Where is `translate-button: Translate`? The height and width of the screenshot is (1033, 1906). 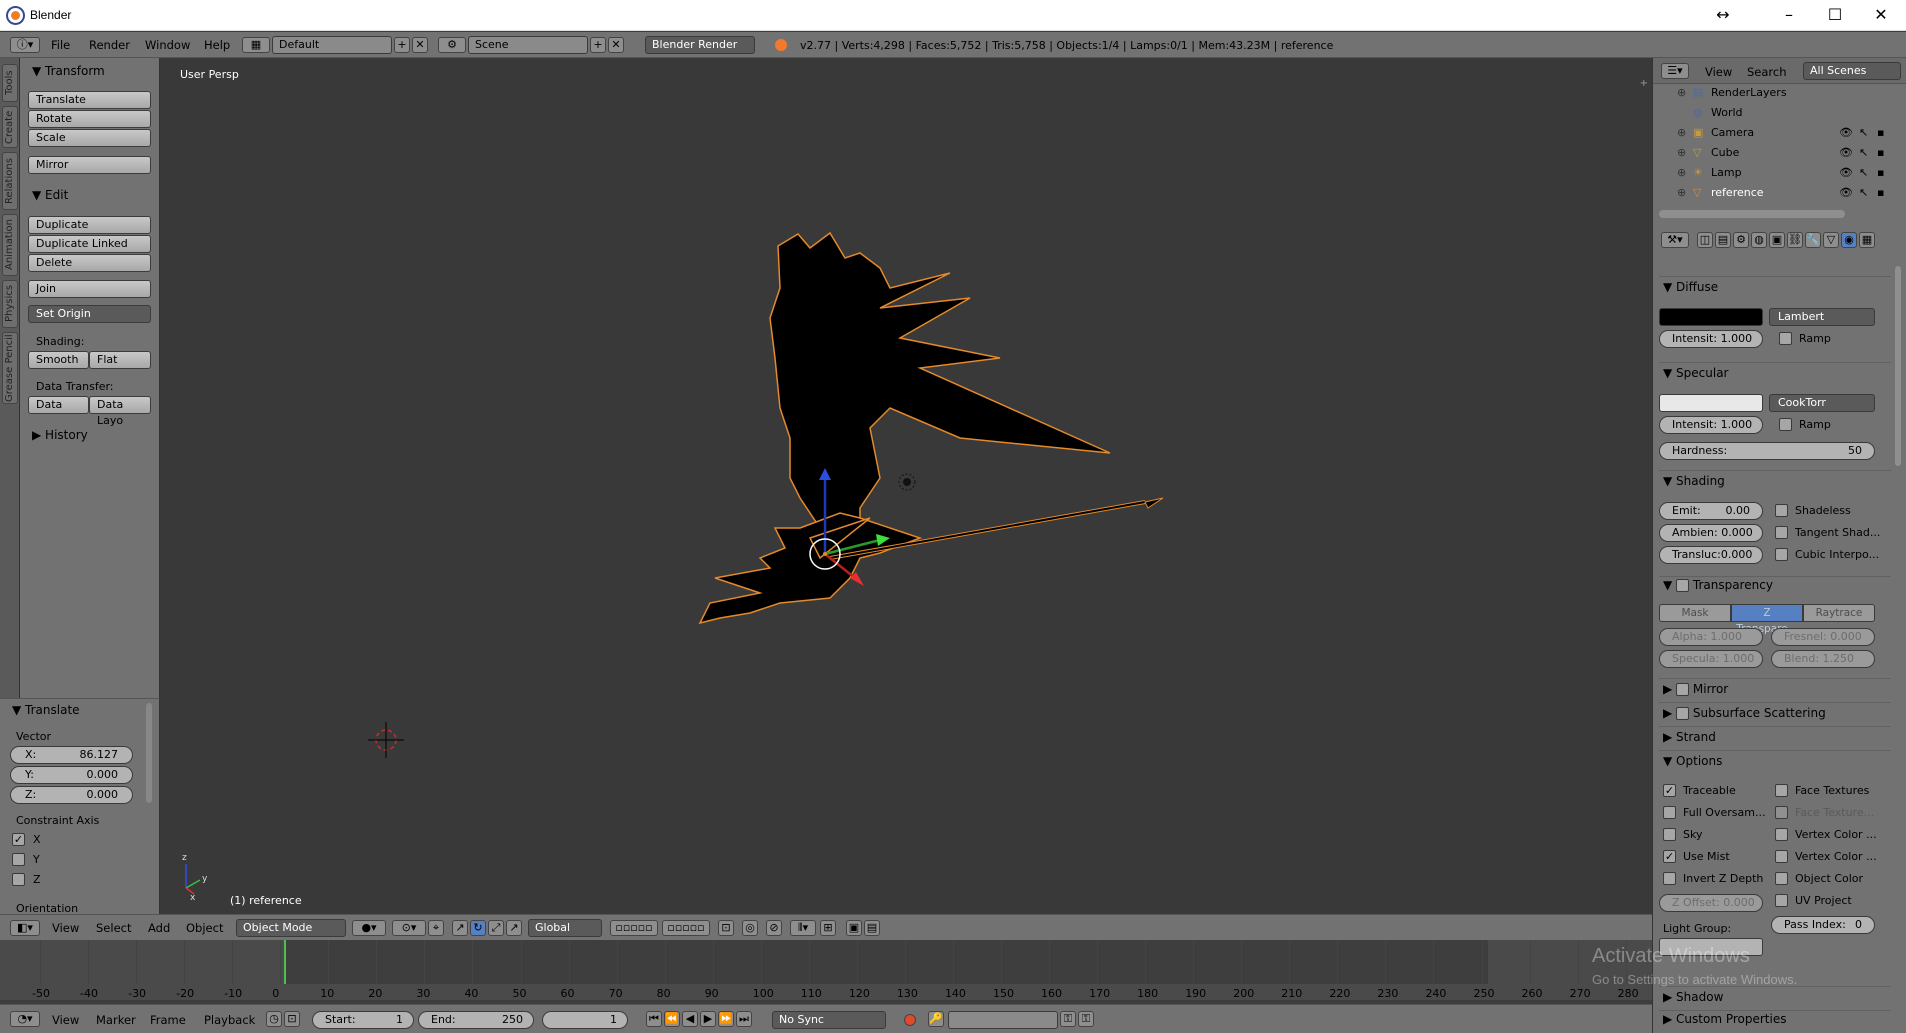 translate-button: Translate is located at coordinates (89, 100).